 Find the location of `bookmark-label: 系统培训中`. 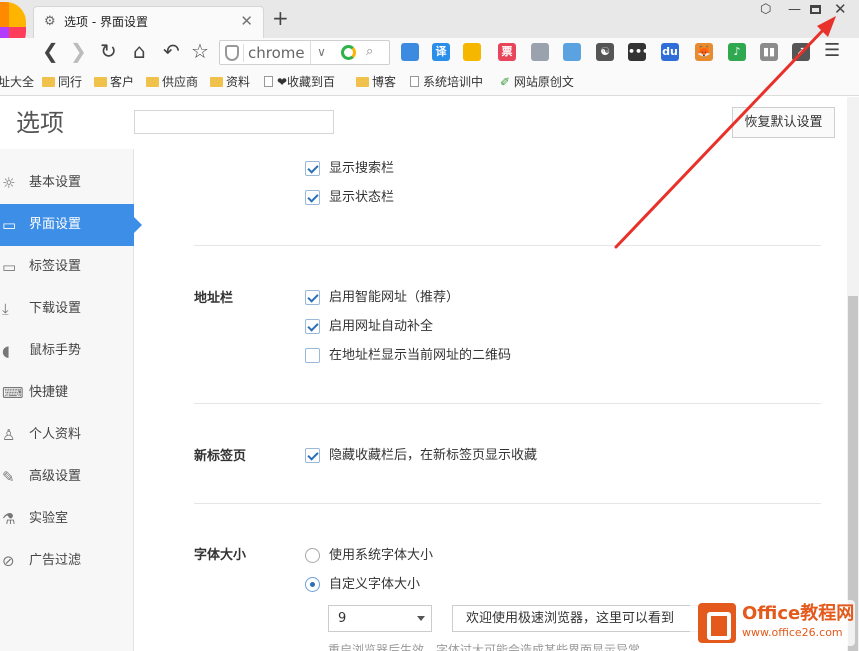

bookmark-label: 系统培训中 is located at coordinates (453, 82).